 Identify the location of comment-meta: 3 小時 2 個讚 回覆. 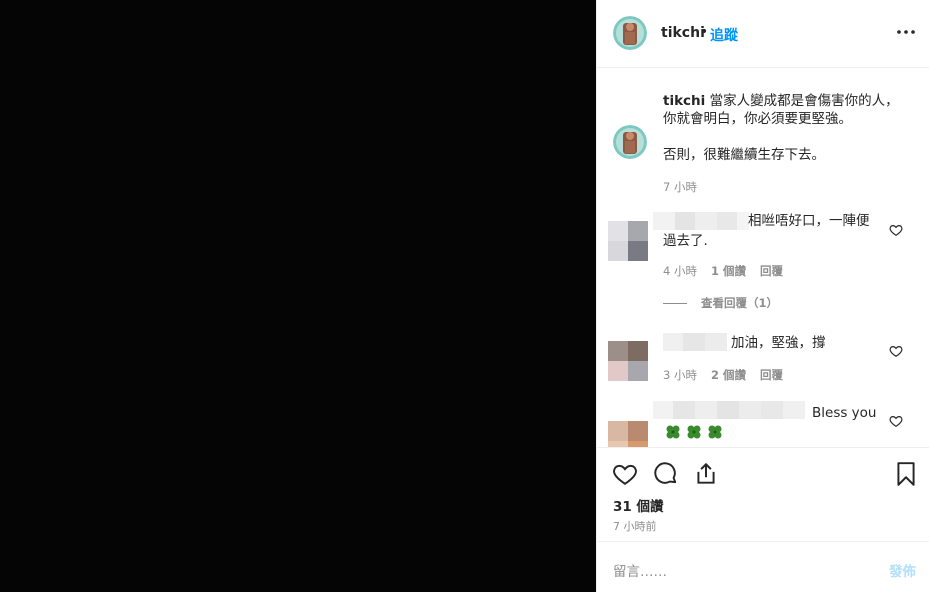
(723, 375).